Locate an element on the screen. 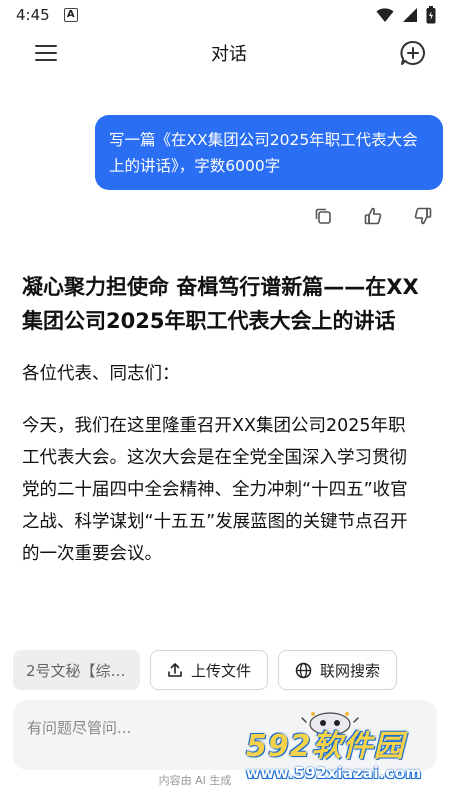 This screenshot has height=800, width=450. status-right is located at coordinates (406, 15).